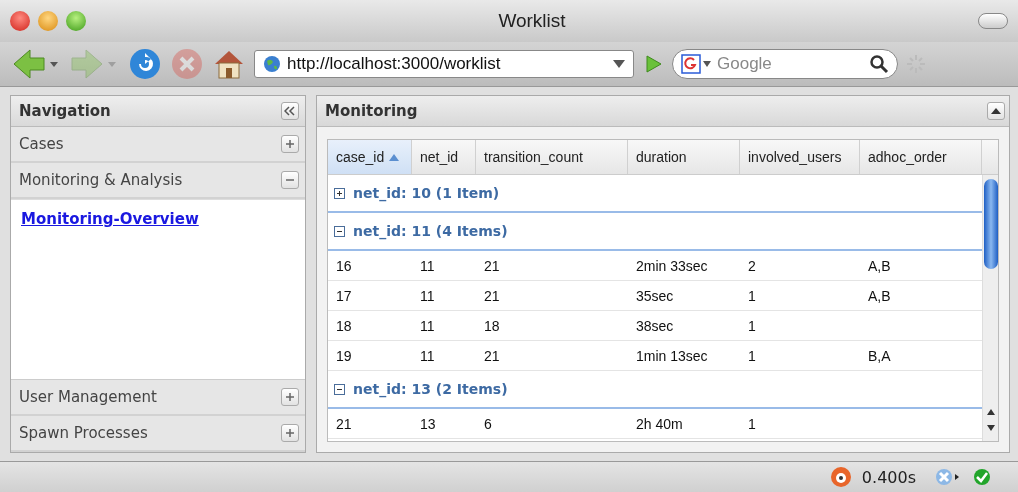 The width and height of the screenshot is (1018, 492). Describe the element at coordinates (145, 64) in the screenshot. I see `reload-button` at that location.